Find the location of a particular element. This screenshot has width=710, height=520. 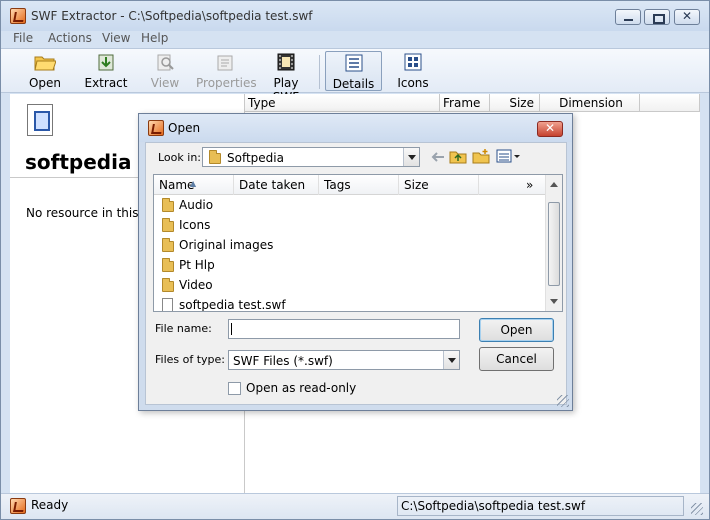

look-in-combo: Softpedia is located at coordinates (311, 157).